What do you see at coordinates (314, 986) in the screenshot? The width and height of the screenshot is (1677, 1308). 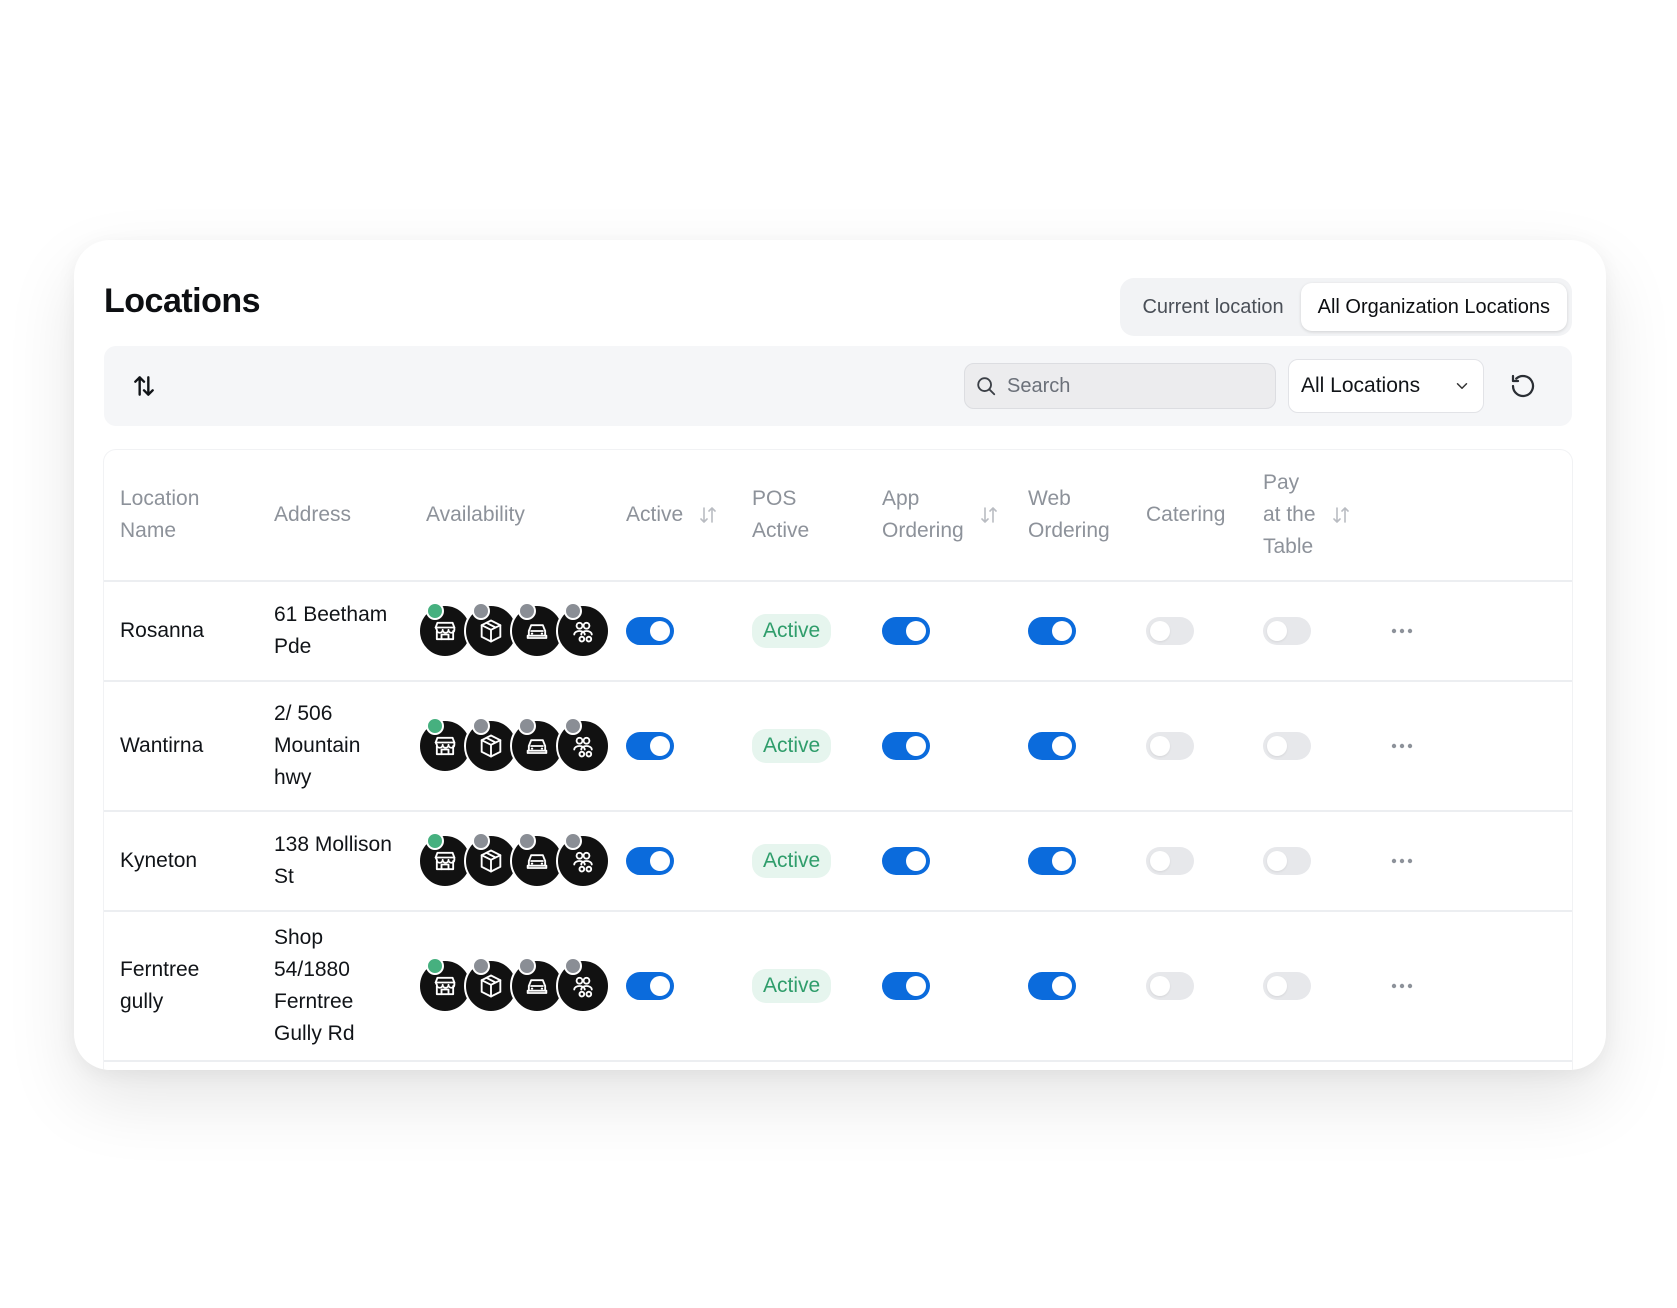 I see `address-cell: Shop 54/1880 Ferntree Gully Rd` at bounding box center [314, 986].